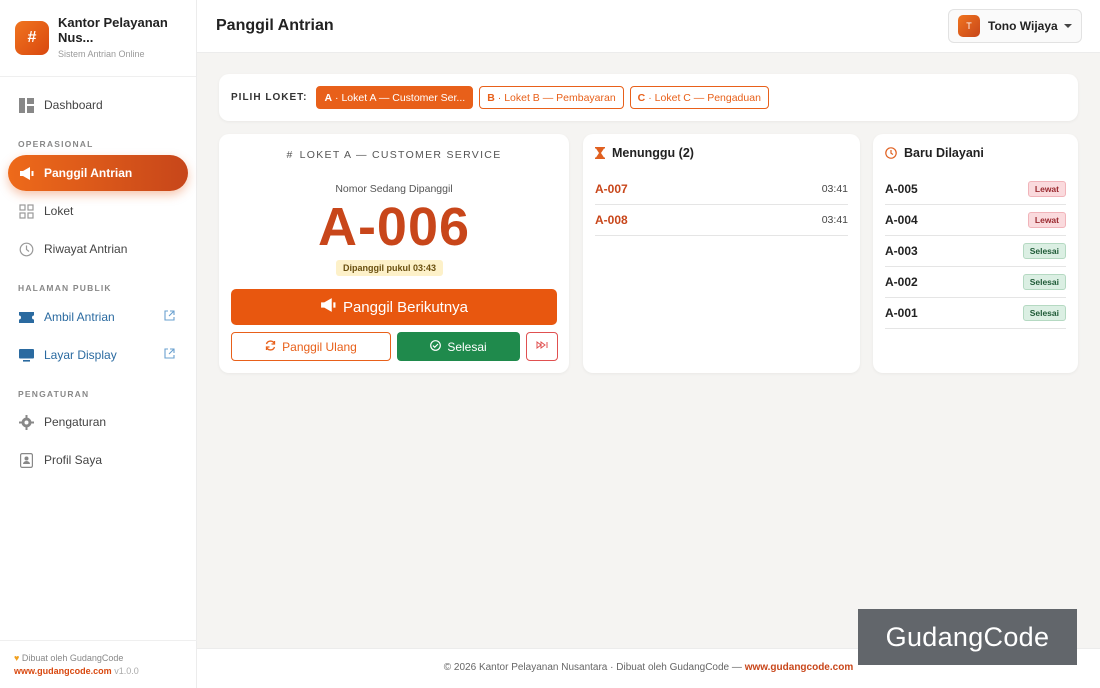 The width and height of the screenshot is (1100, 688). Describe the element at coordinates (600, 153) in the screenshot. I see `hourglass-icon` at that location.